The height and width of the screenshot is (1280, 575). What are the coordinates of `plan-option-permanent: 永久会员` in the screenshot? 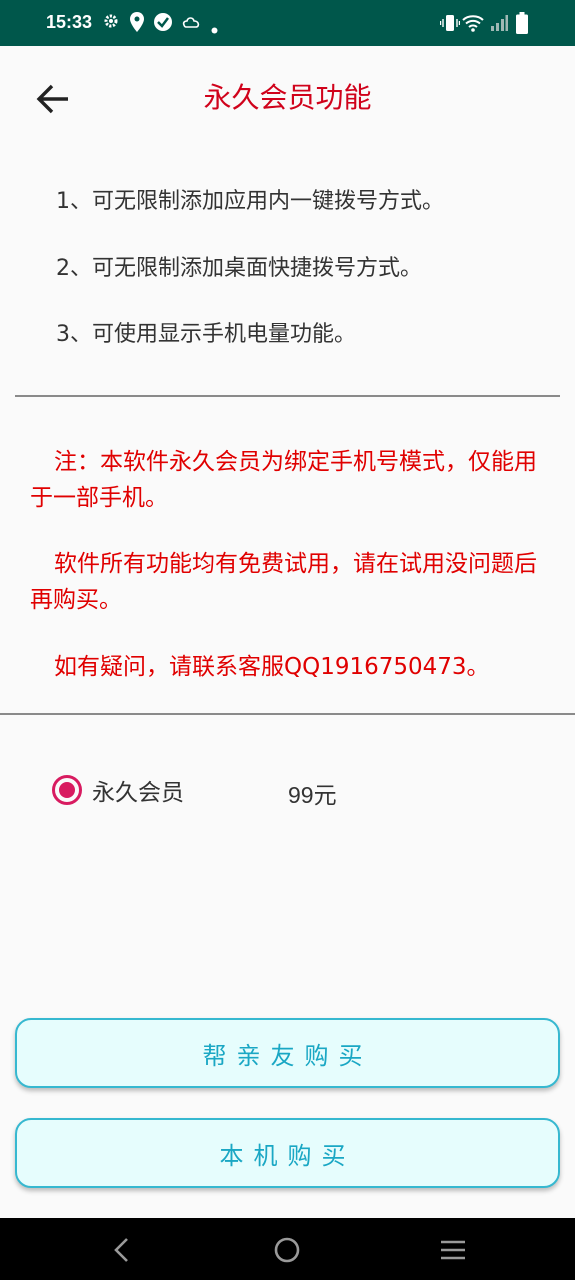 It's located at (118, 790).